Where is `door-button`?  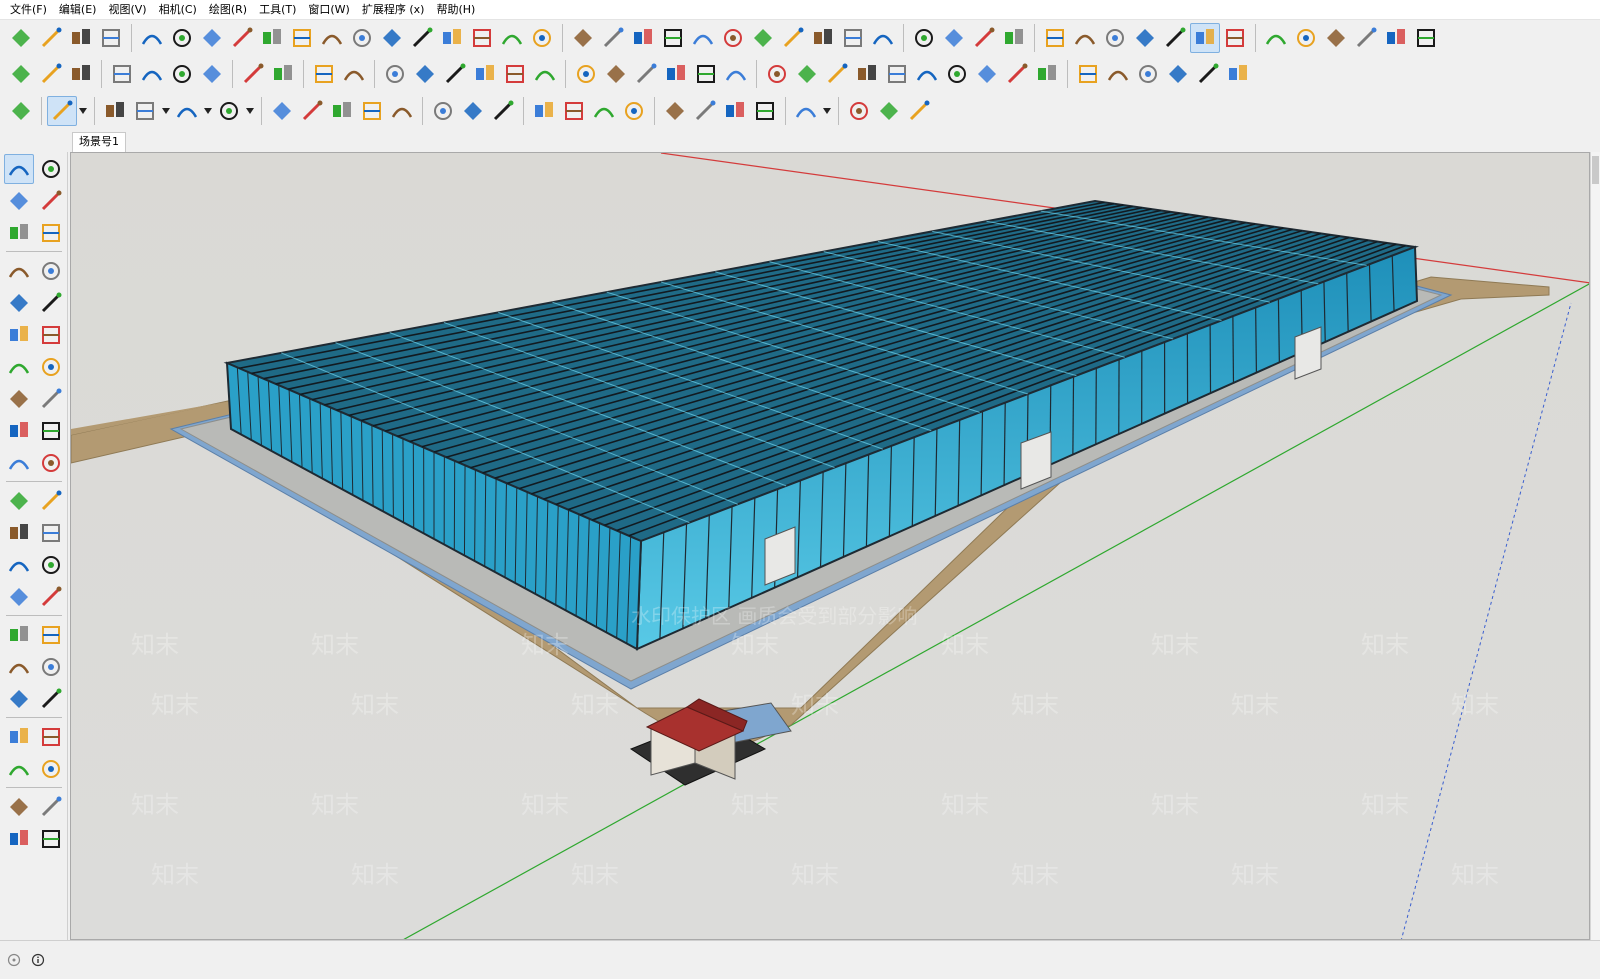
door-button is located at coordinates (1306, 38).